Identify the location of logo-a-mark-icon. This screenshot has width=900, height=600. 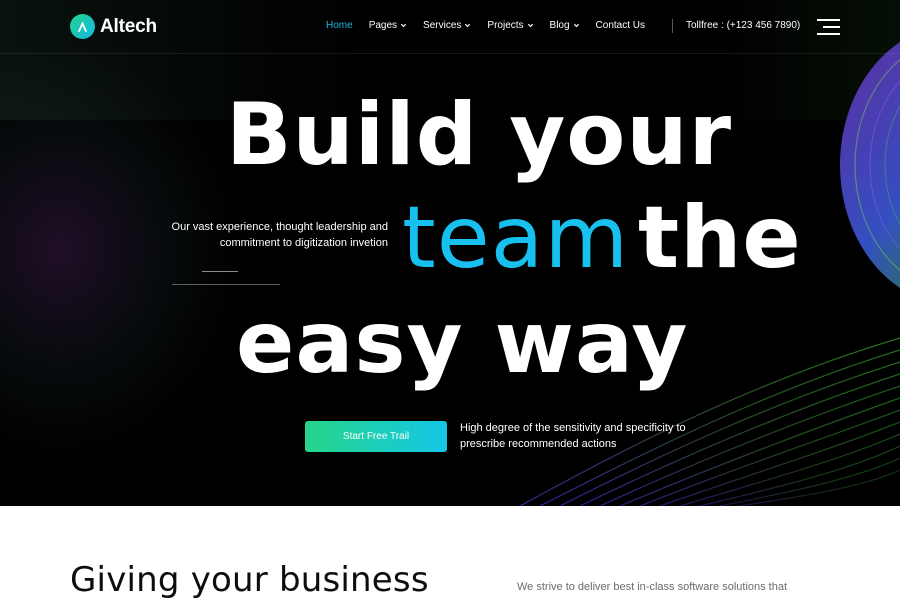
(82, 26).